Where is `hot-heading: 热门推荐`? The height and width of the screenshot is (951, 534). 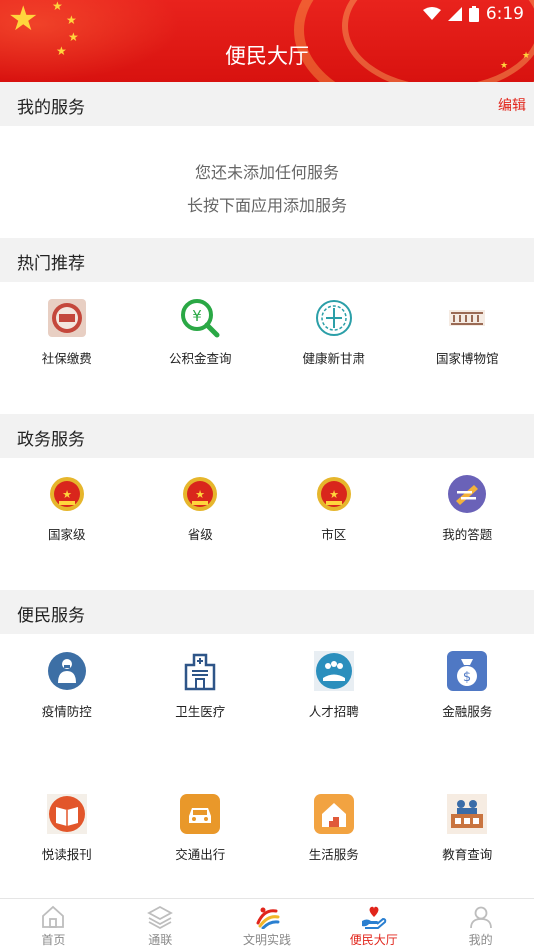 hot-heading: 热门推荐 is located at coordinates (51, 261).